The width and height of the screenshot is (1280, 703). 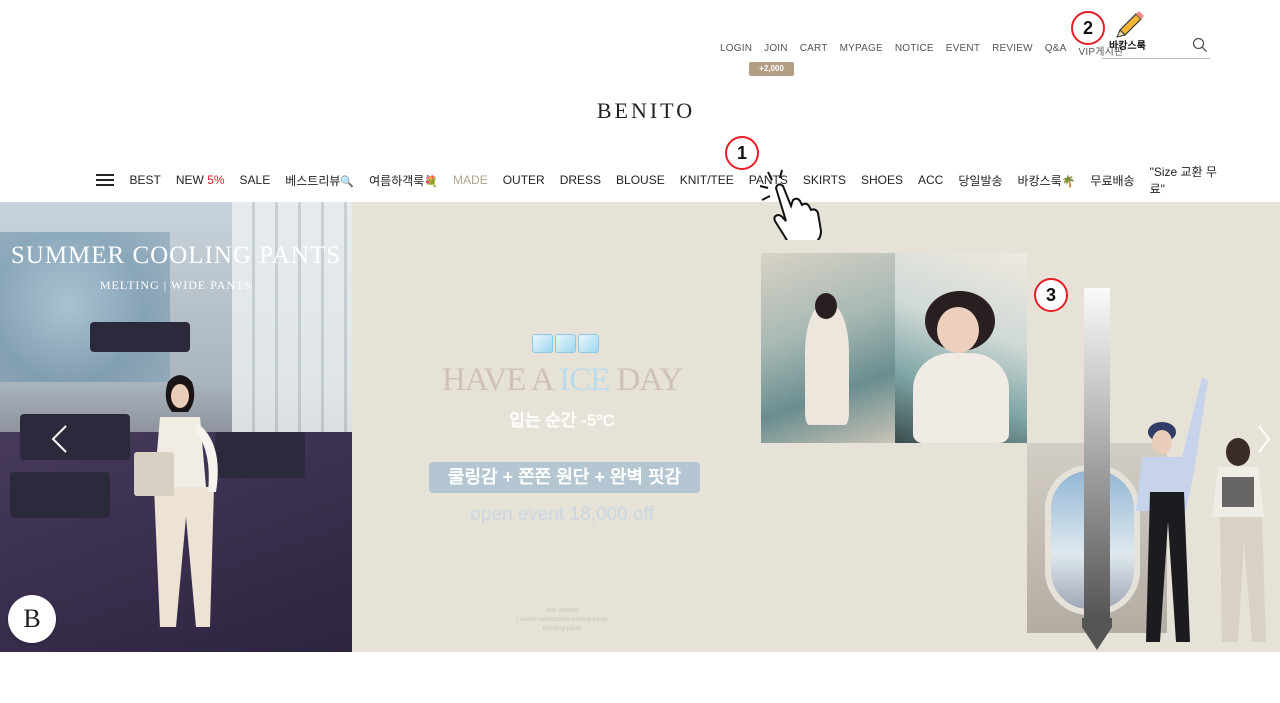 I want to click on nav-item-shoes: SHOES, so click(x=882, y=180).